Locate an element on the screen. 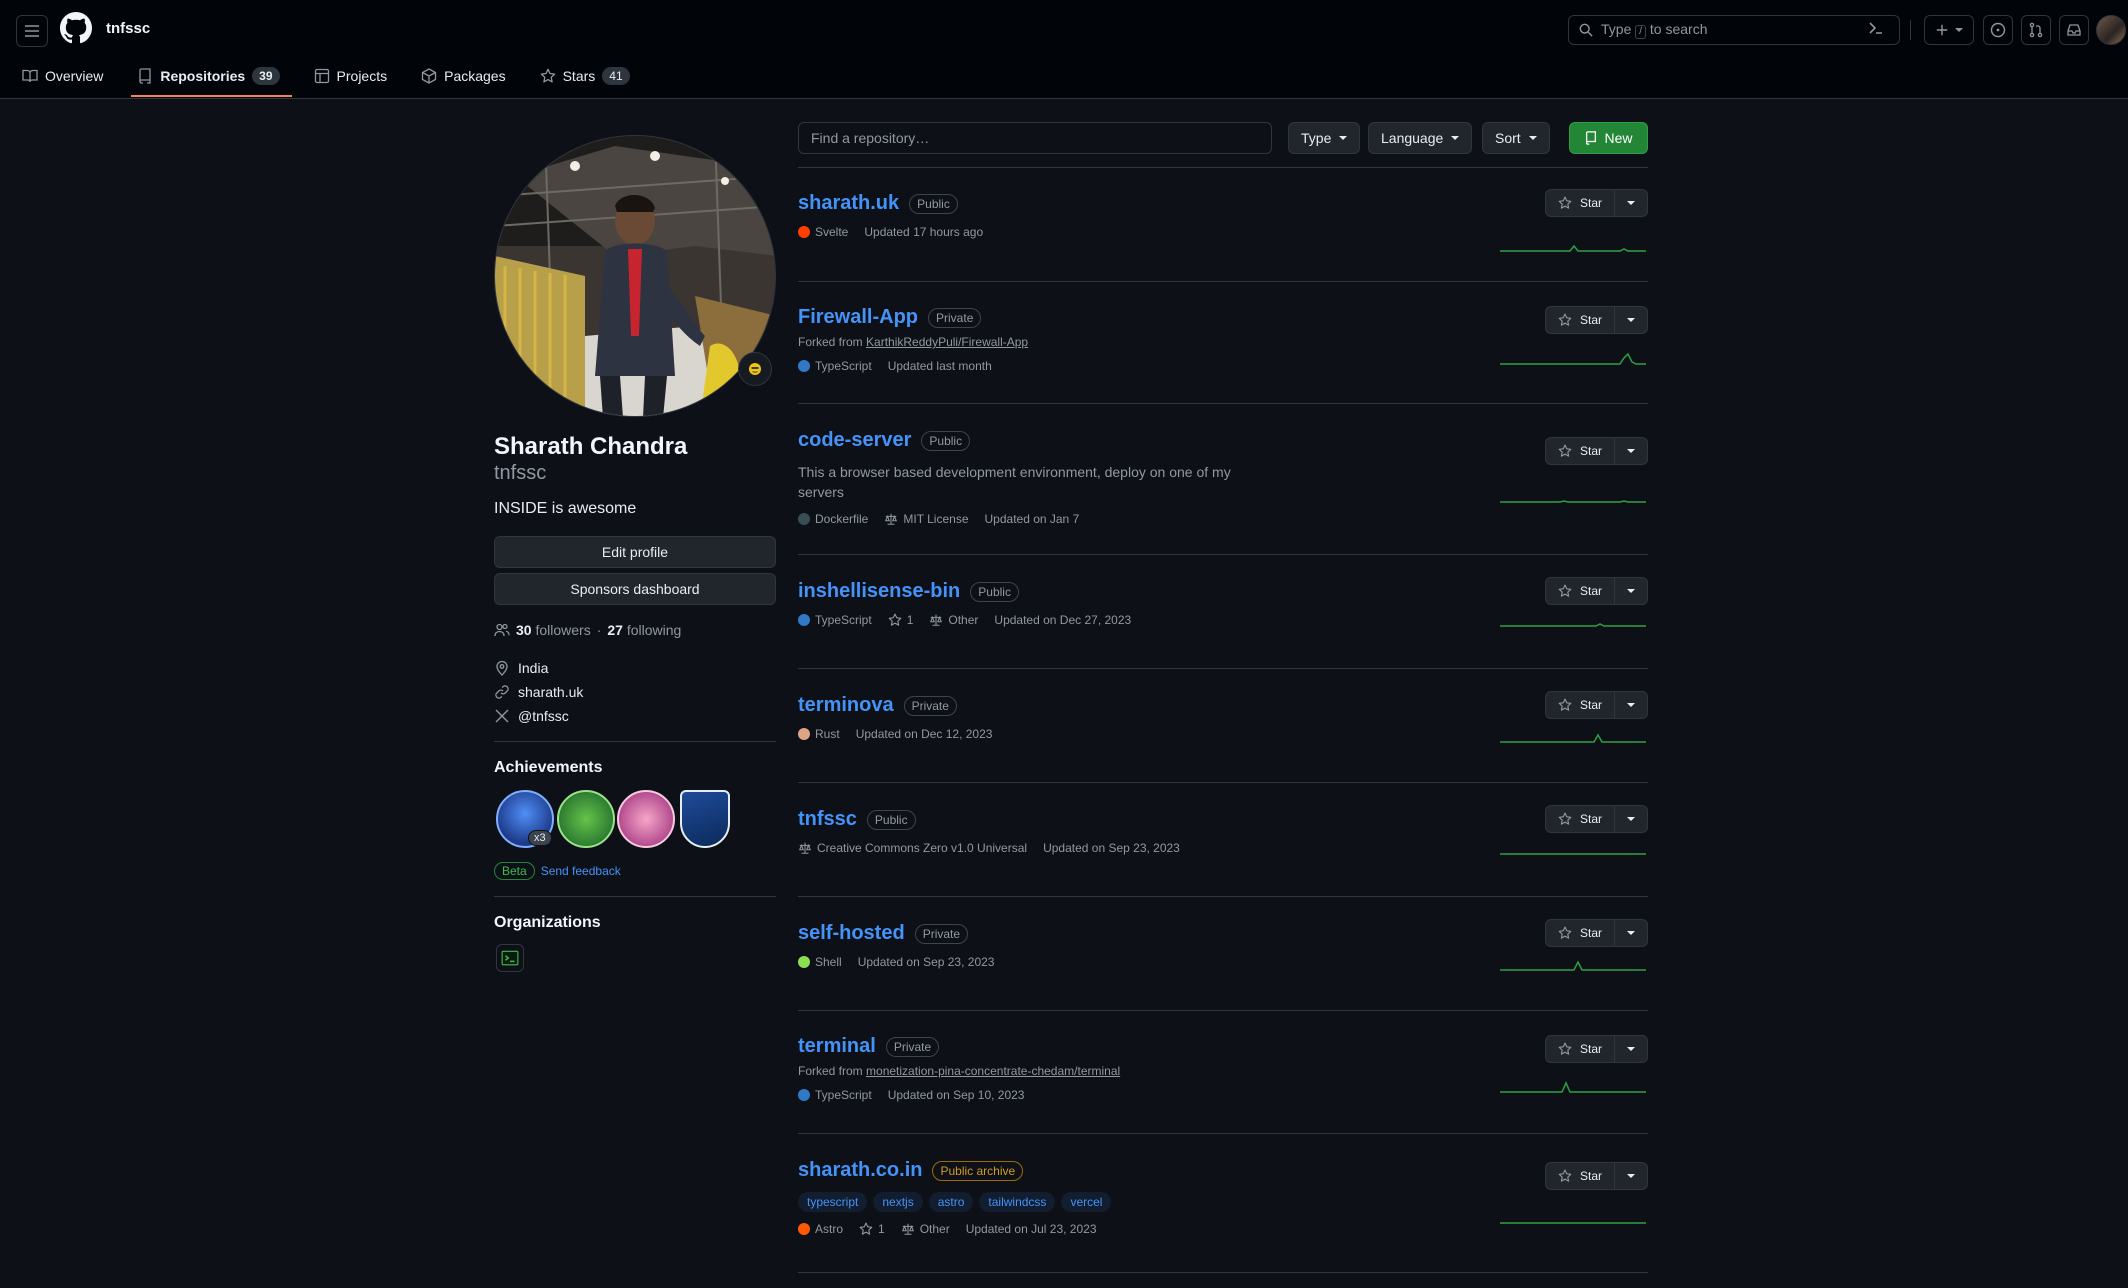  repo-license: Creative Commons Zero v1.0 Universal is located at coordinates (922, 848).